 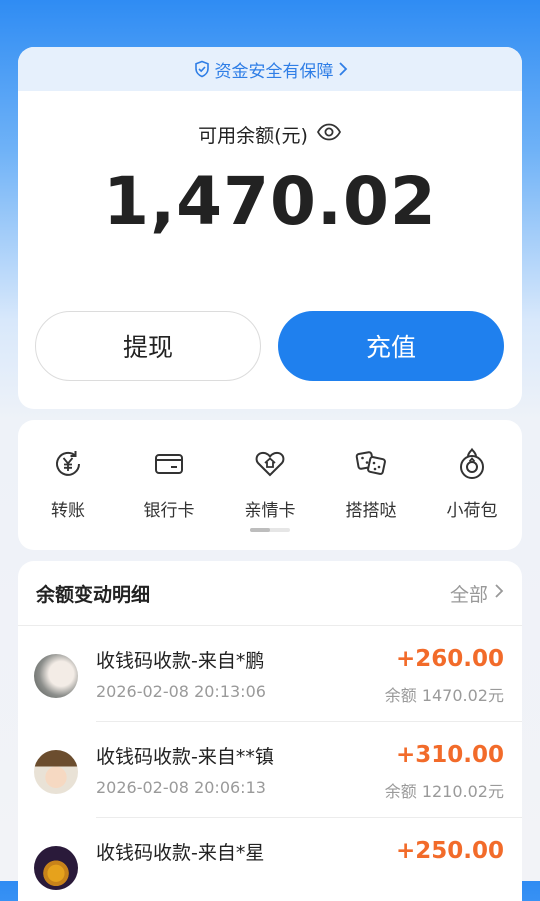 I want to click on action-label: 亲情卡, so click(x=270, y=511).